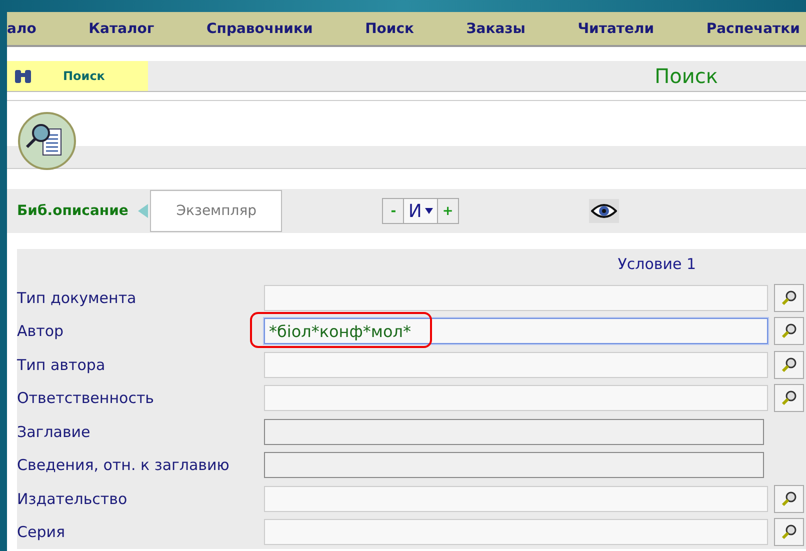 This screenshot has height=551, width=806. I want to click on menu-item: ало, so click(21, 28).